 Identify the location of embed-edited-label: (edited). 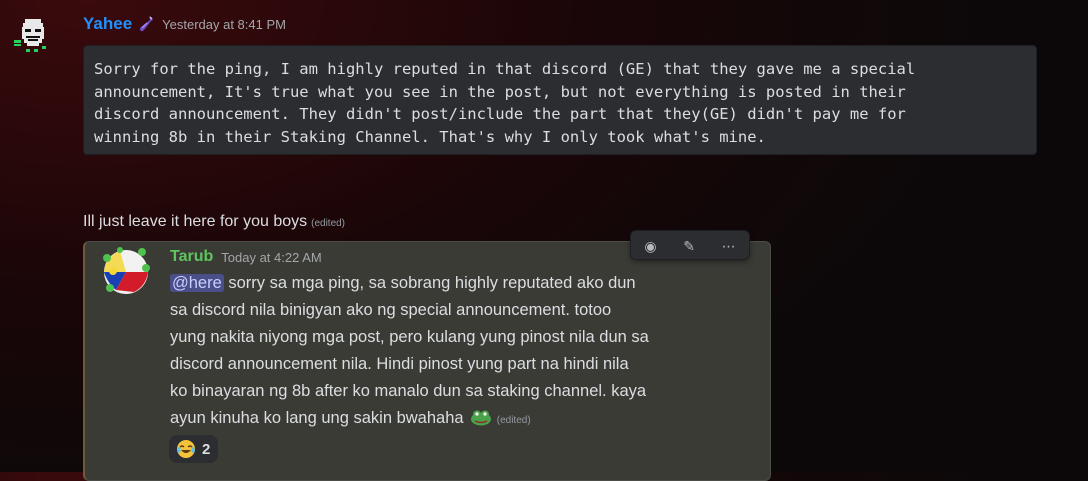
(513, 420).